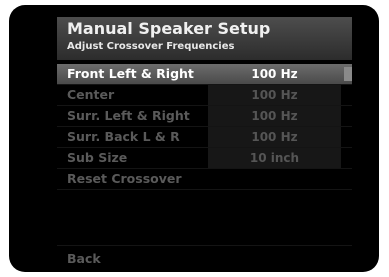 Image resolution: width=389 pixels, height=277 pixels. Describe the element at coordinates (274, 158) in the screenshot. I see `sub-size-value: 10 inch` at that location.